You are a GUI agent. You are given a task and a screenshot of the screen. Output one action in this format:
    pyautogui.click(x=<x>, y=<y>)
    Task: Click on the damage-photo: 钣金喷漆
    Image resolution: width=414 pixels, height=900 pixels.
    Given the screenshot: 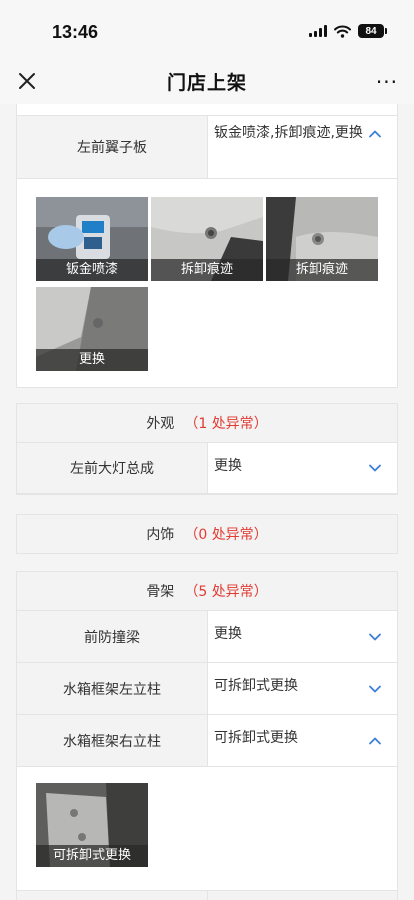 What is the action you would take?
    pyautogui.click(x=92, y=239)
    